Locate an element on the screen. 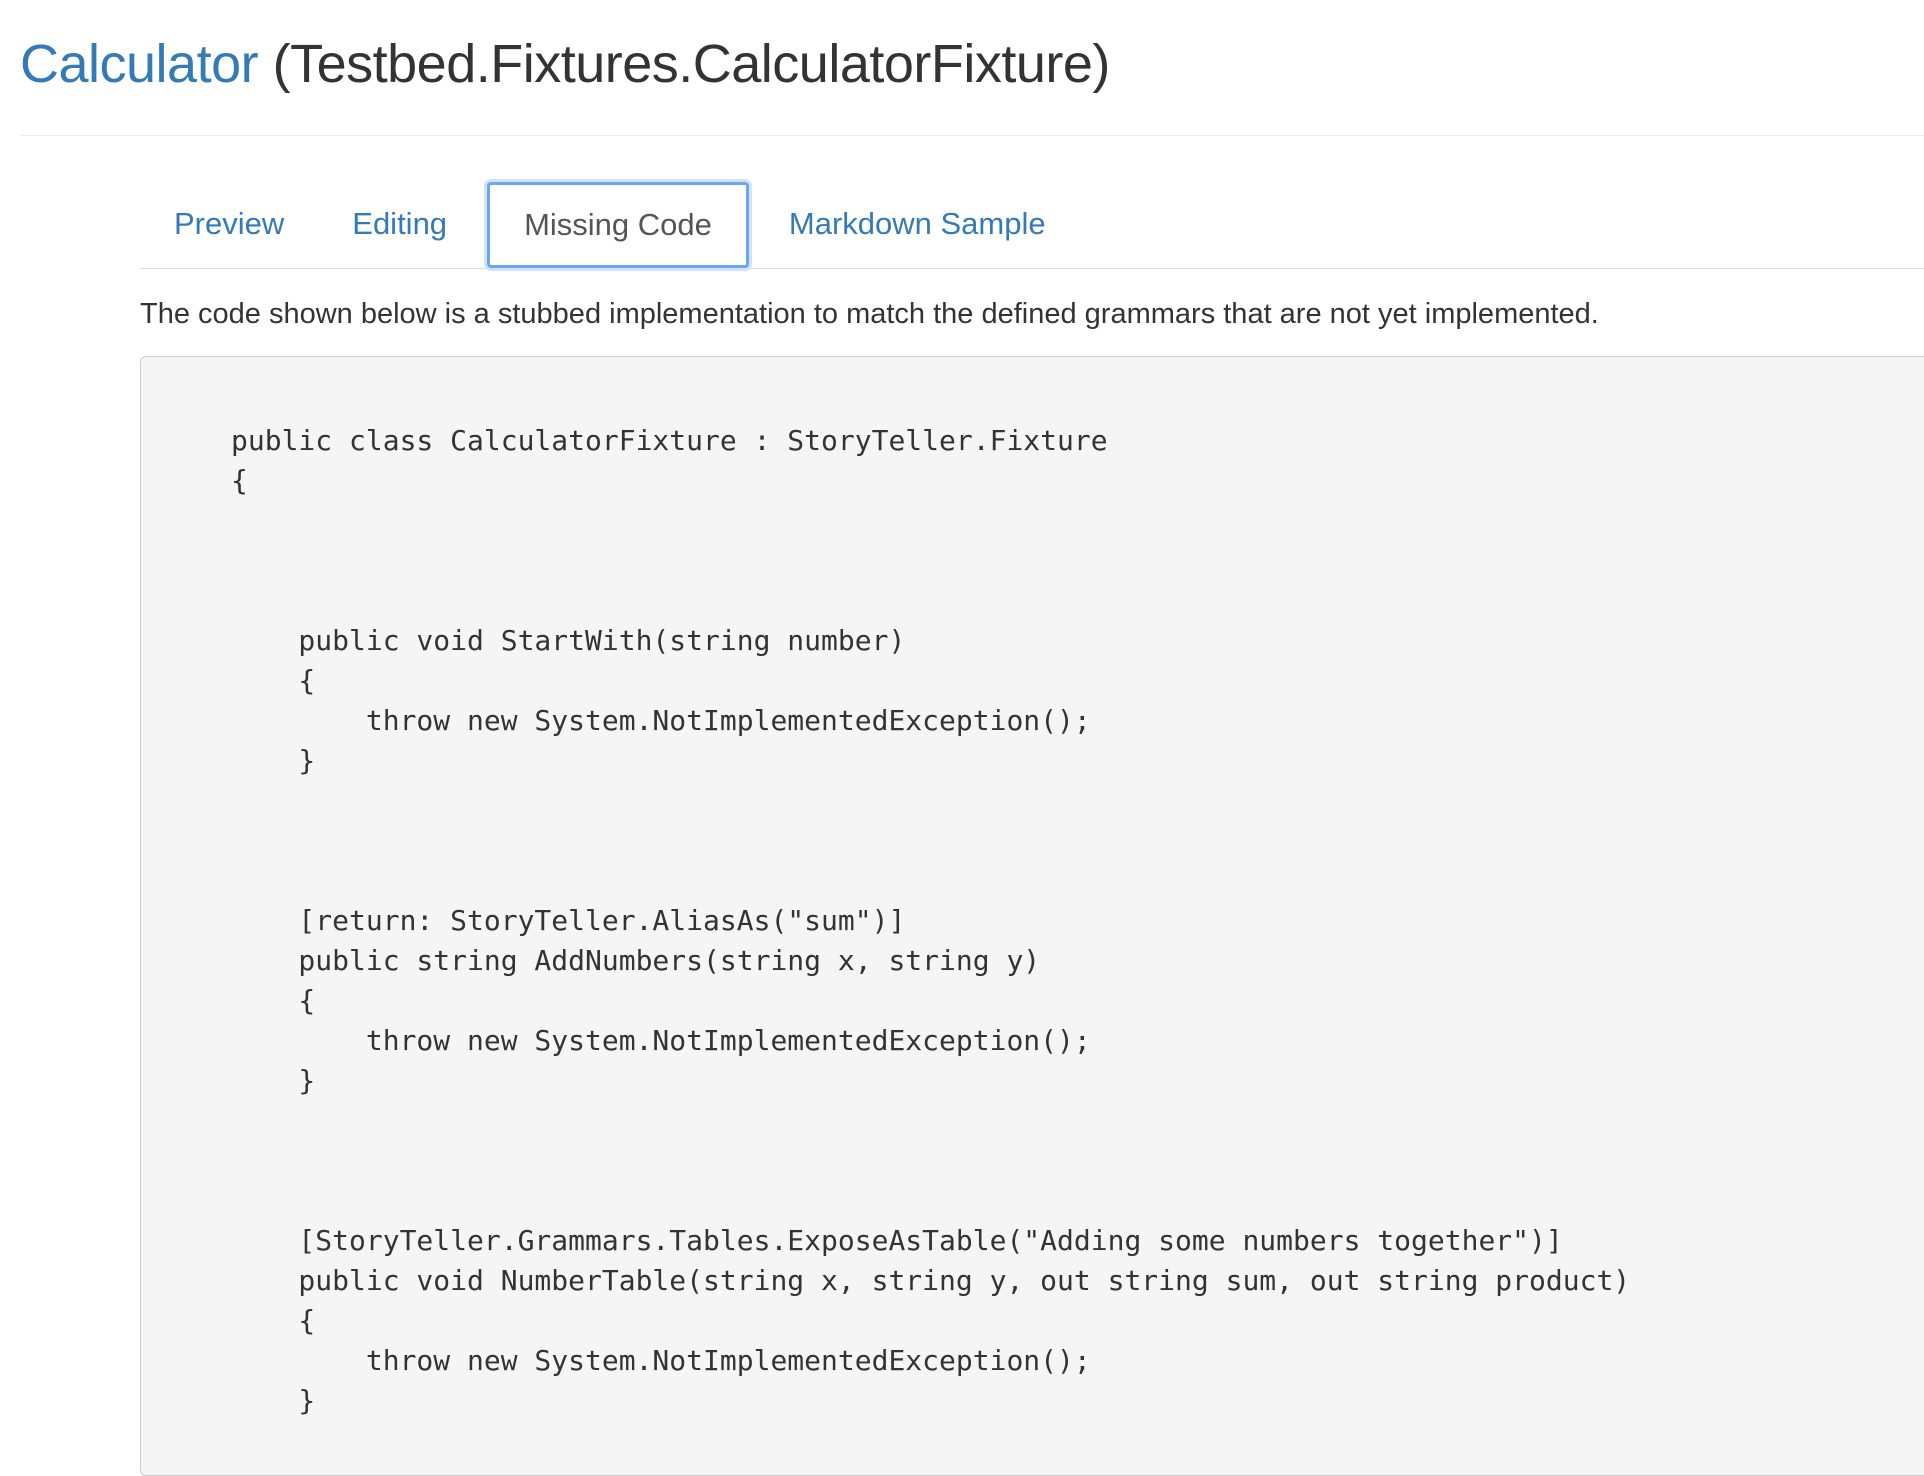 This screenshot has width=1924, height=1476. tab-markdown-sample: Markdown Sample is located at coordinates (917, 224).